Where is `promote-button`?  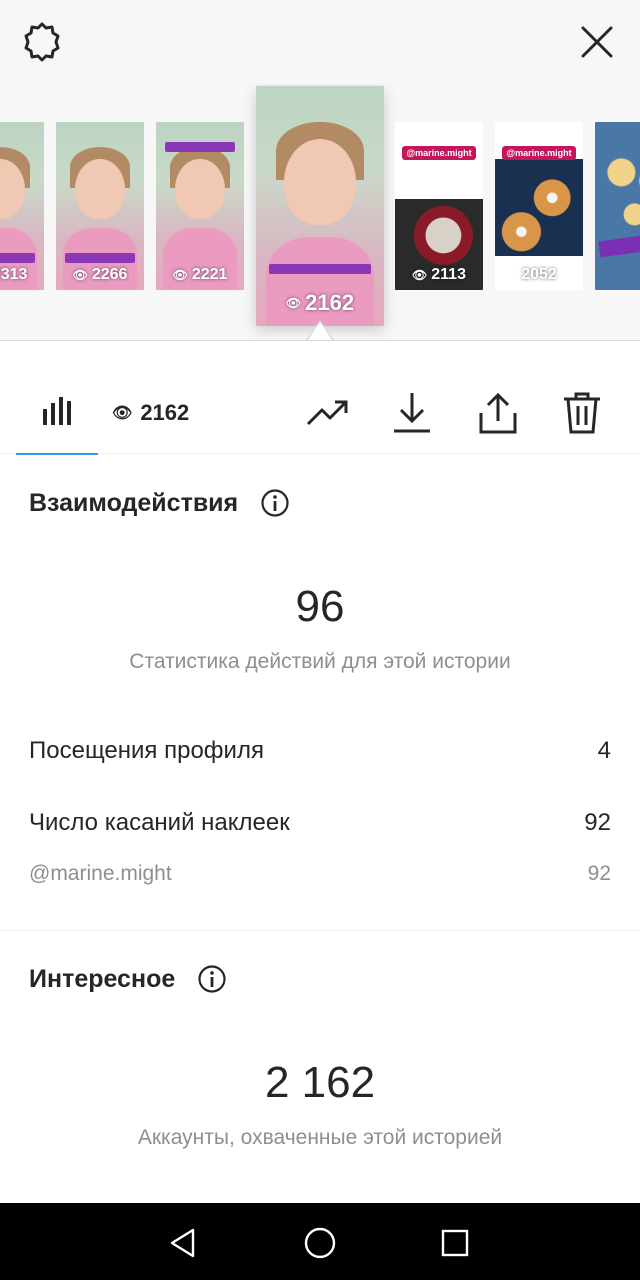 promote-button is located at coordinates (328, 413).